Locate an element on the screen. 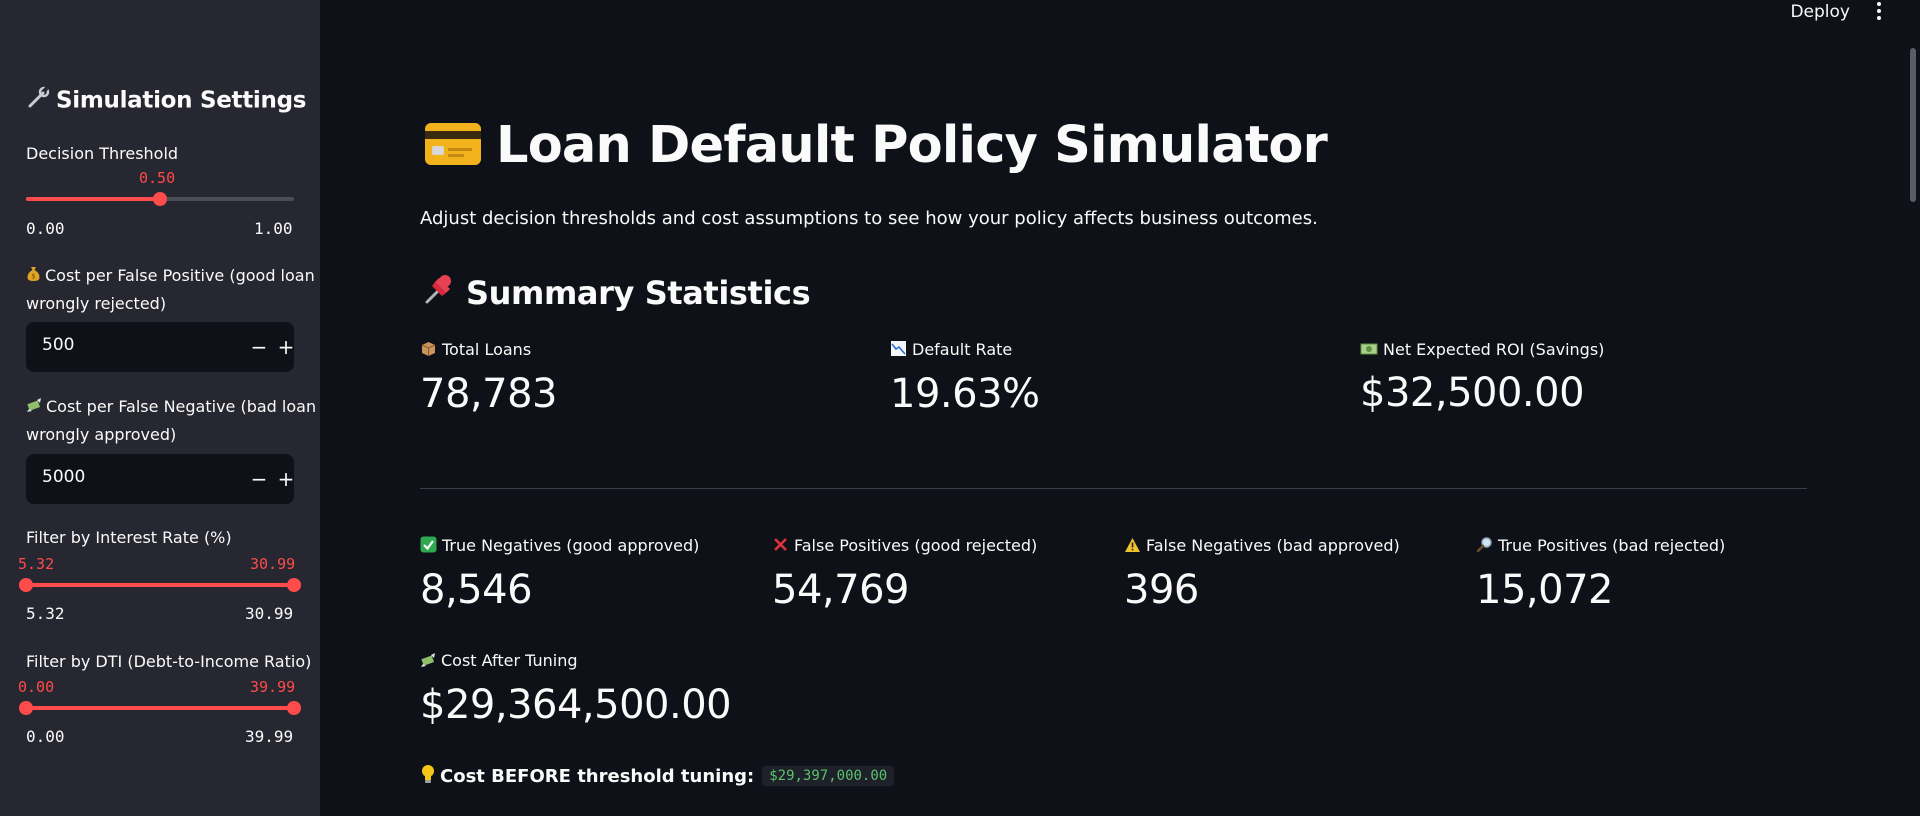 The width and height of the screenshot is (1920, 816). threshold-value: 0.50 is located at coordinates (157, 178).